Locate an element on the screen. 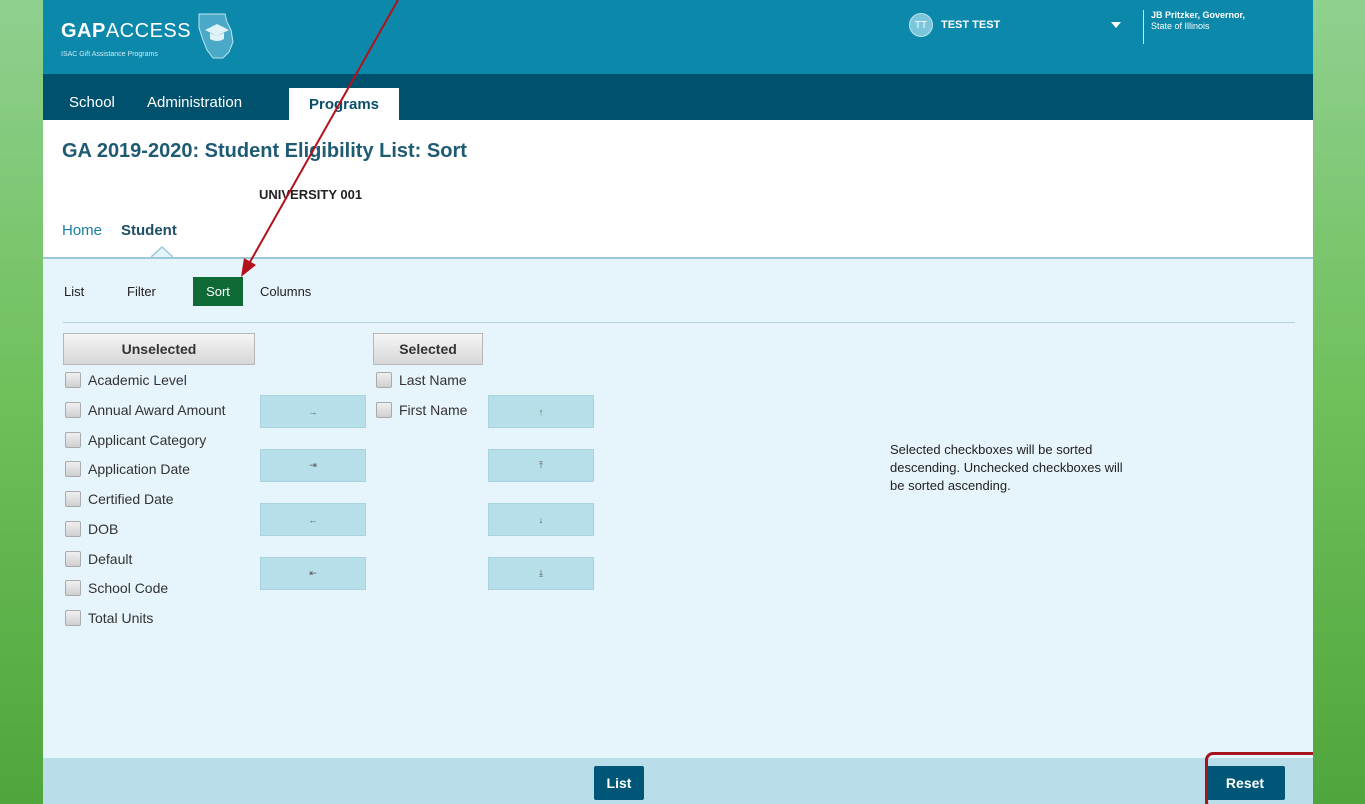 The image size is (1365, 804). avatar: TT is located at coordinates (921, 25).